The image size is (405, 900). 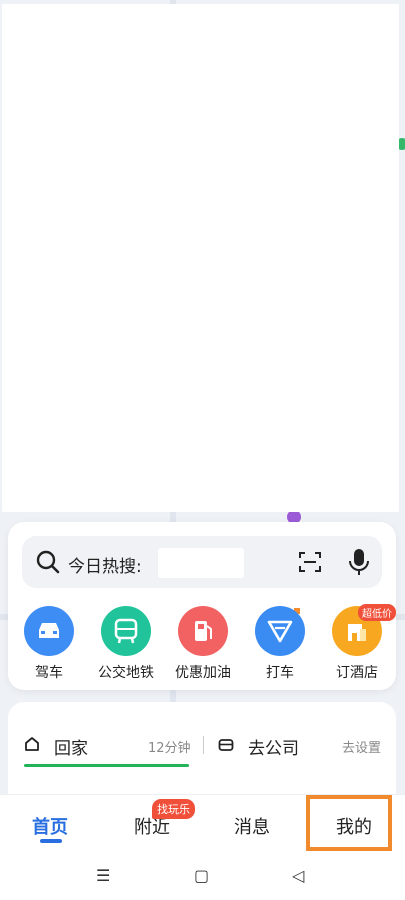 What do you see at coordinates (349, 823) in the screenshot?
I see `highlight-box` at bounding box center [349, 823].